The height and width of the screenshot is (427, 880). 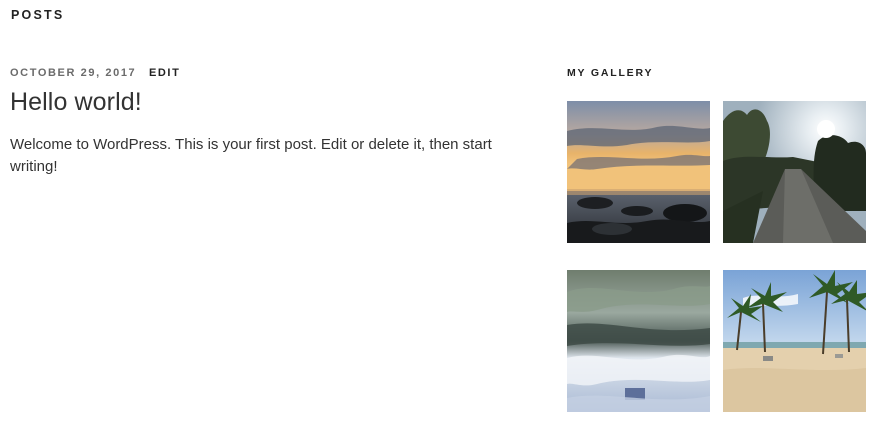 I want to click on post-edit-link: EDIT, so click(x=164, y=73).